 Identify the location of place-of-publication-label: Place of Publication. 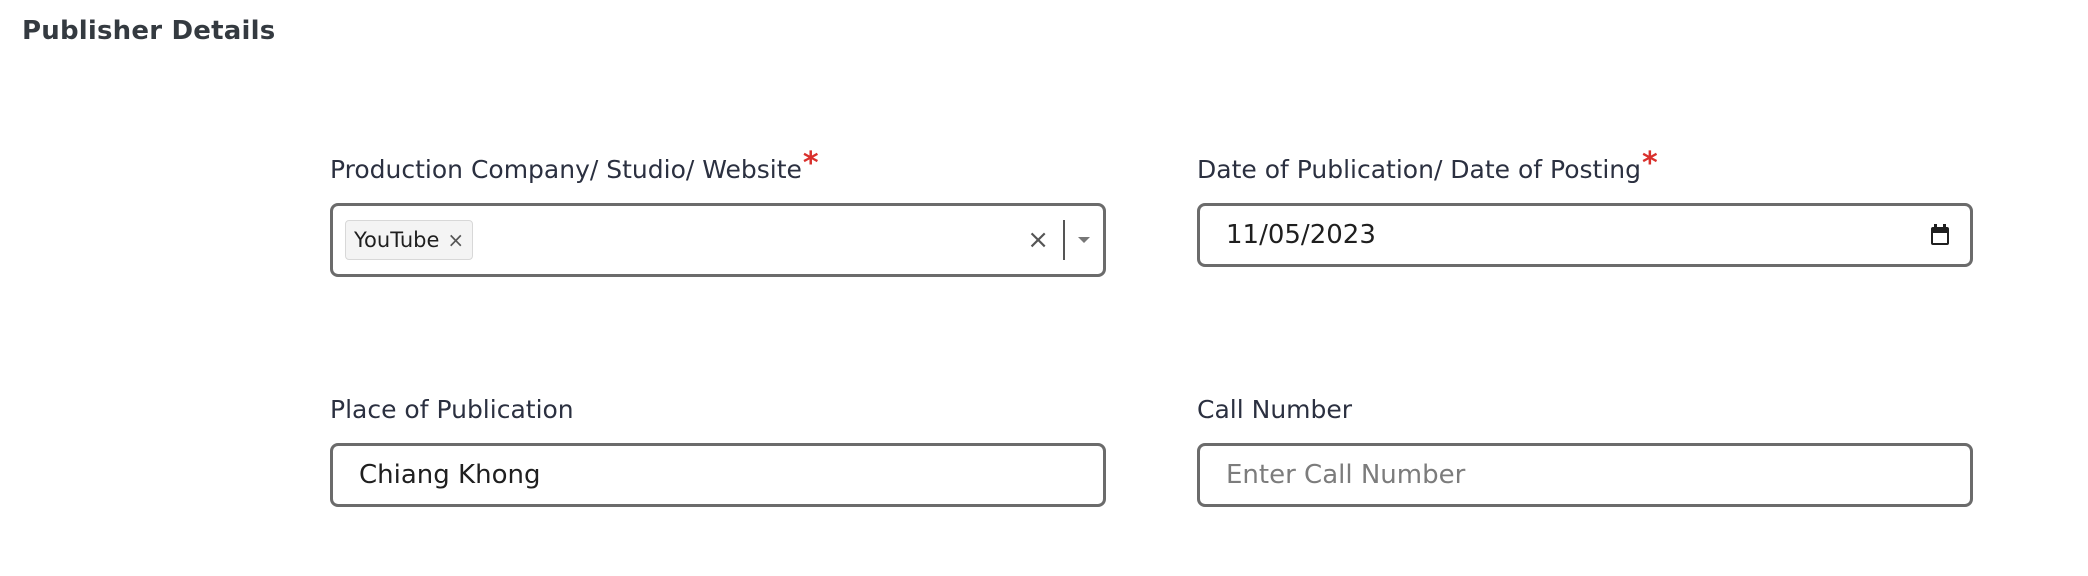
(452, 409).